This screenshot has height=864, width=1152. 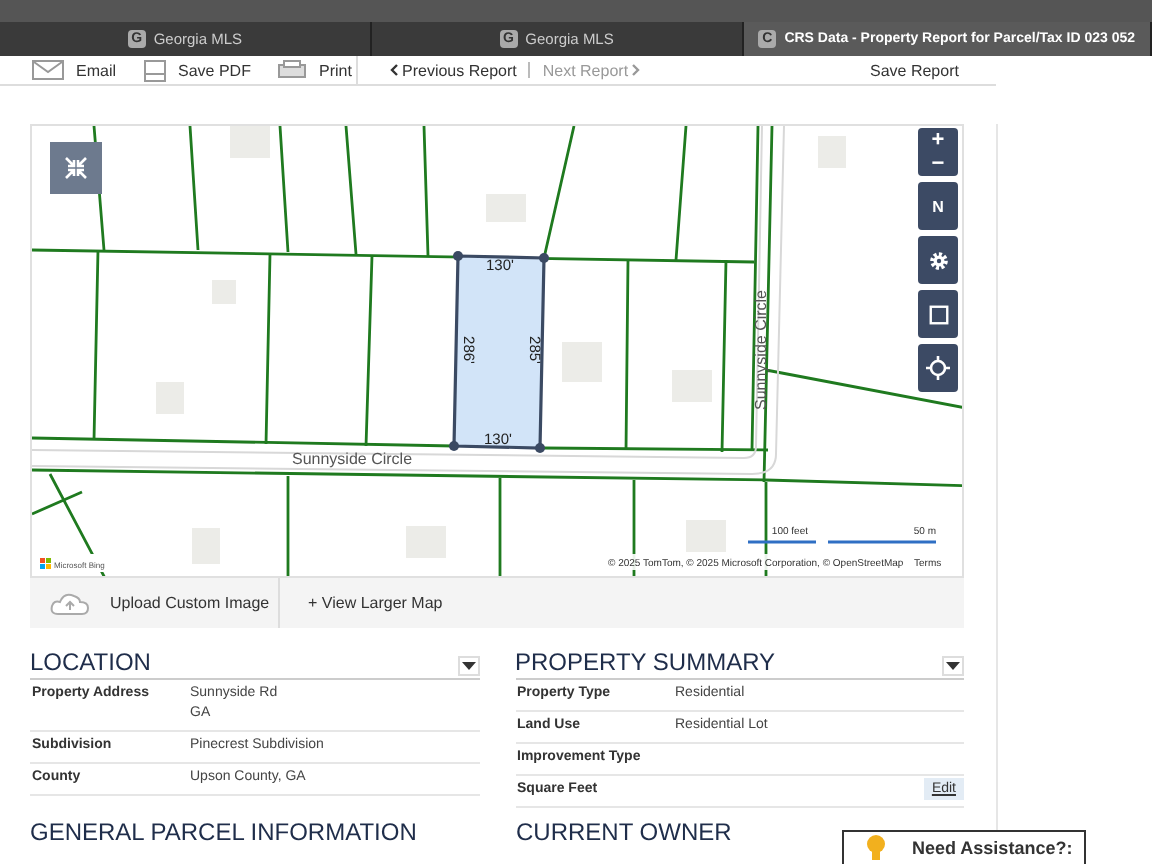 I want to click on toolbar-button: Save PDF, so click(x=197, y=70).